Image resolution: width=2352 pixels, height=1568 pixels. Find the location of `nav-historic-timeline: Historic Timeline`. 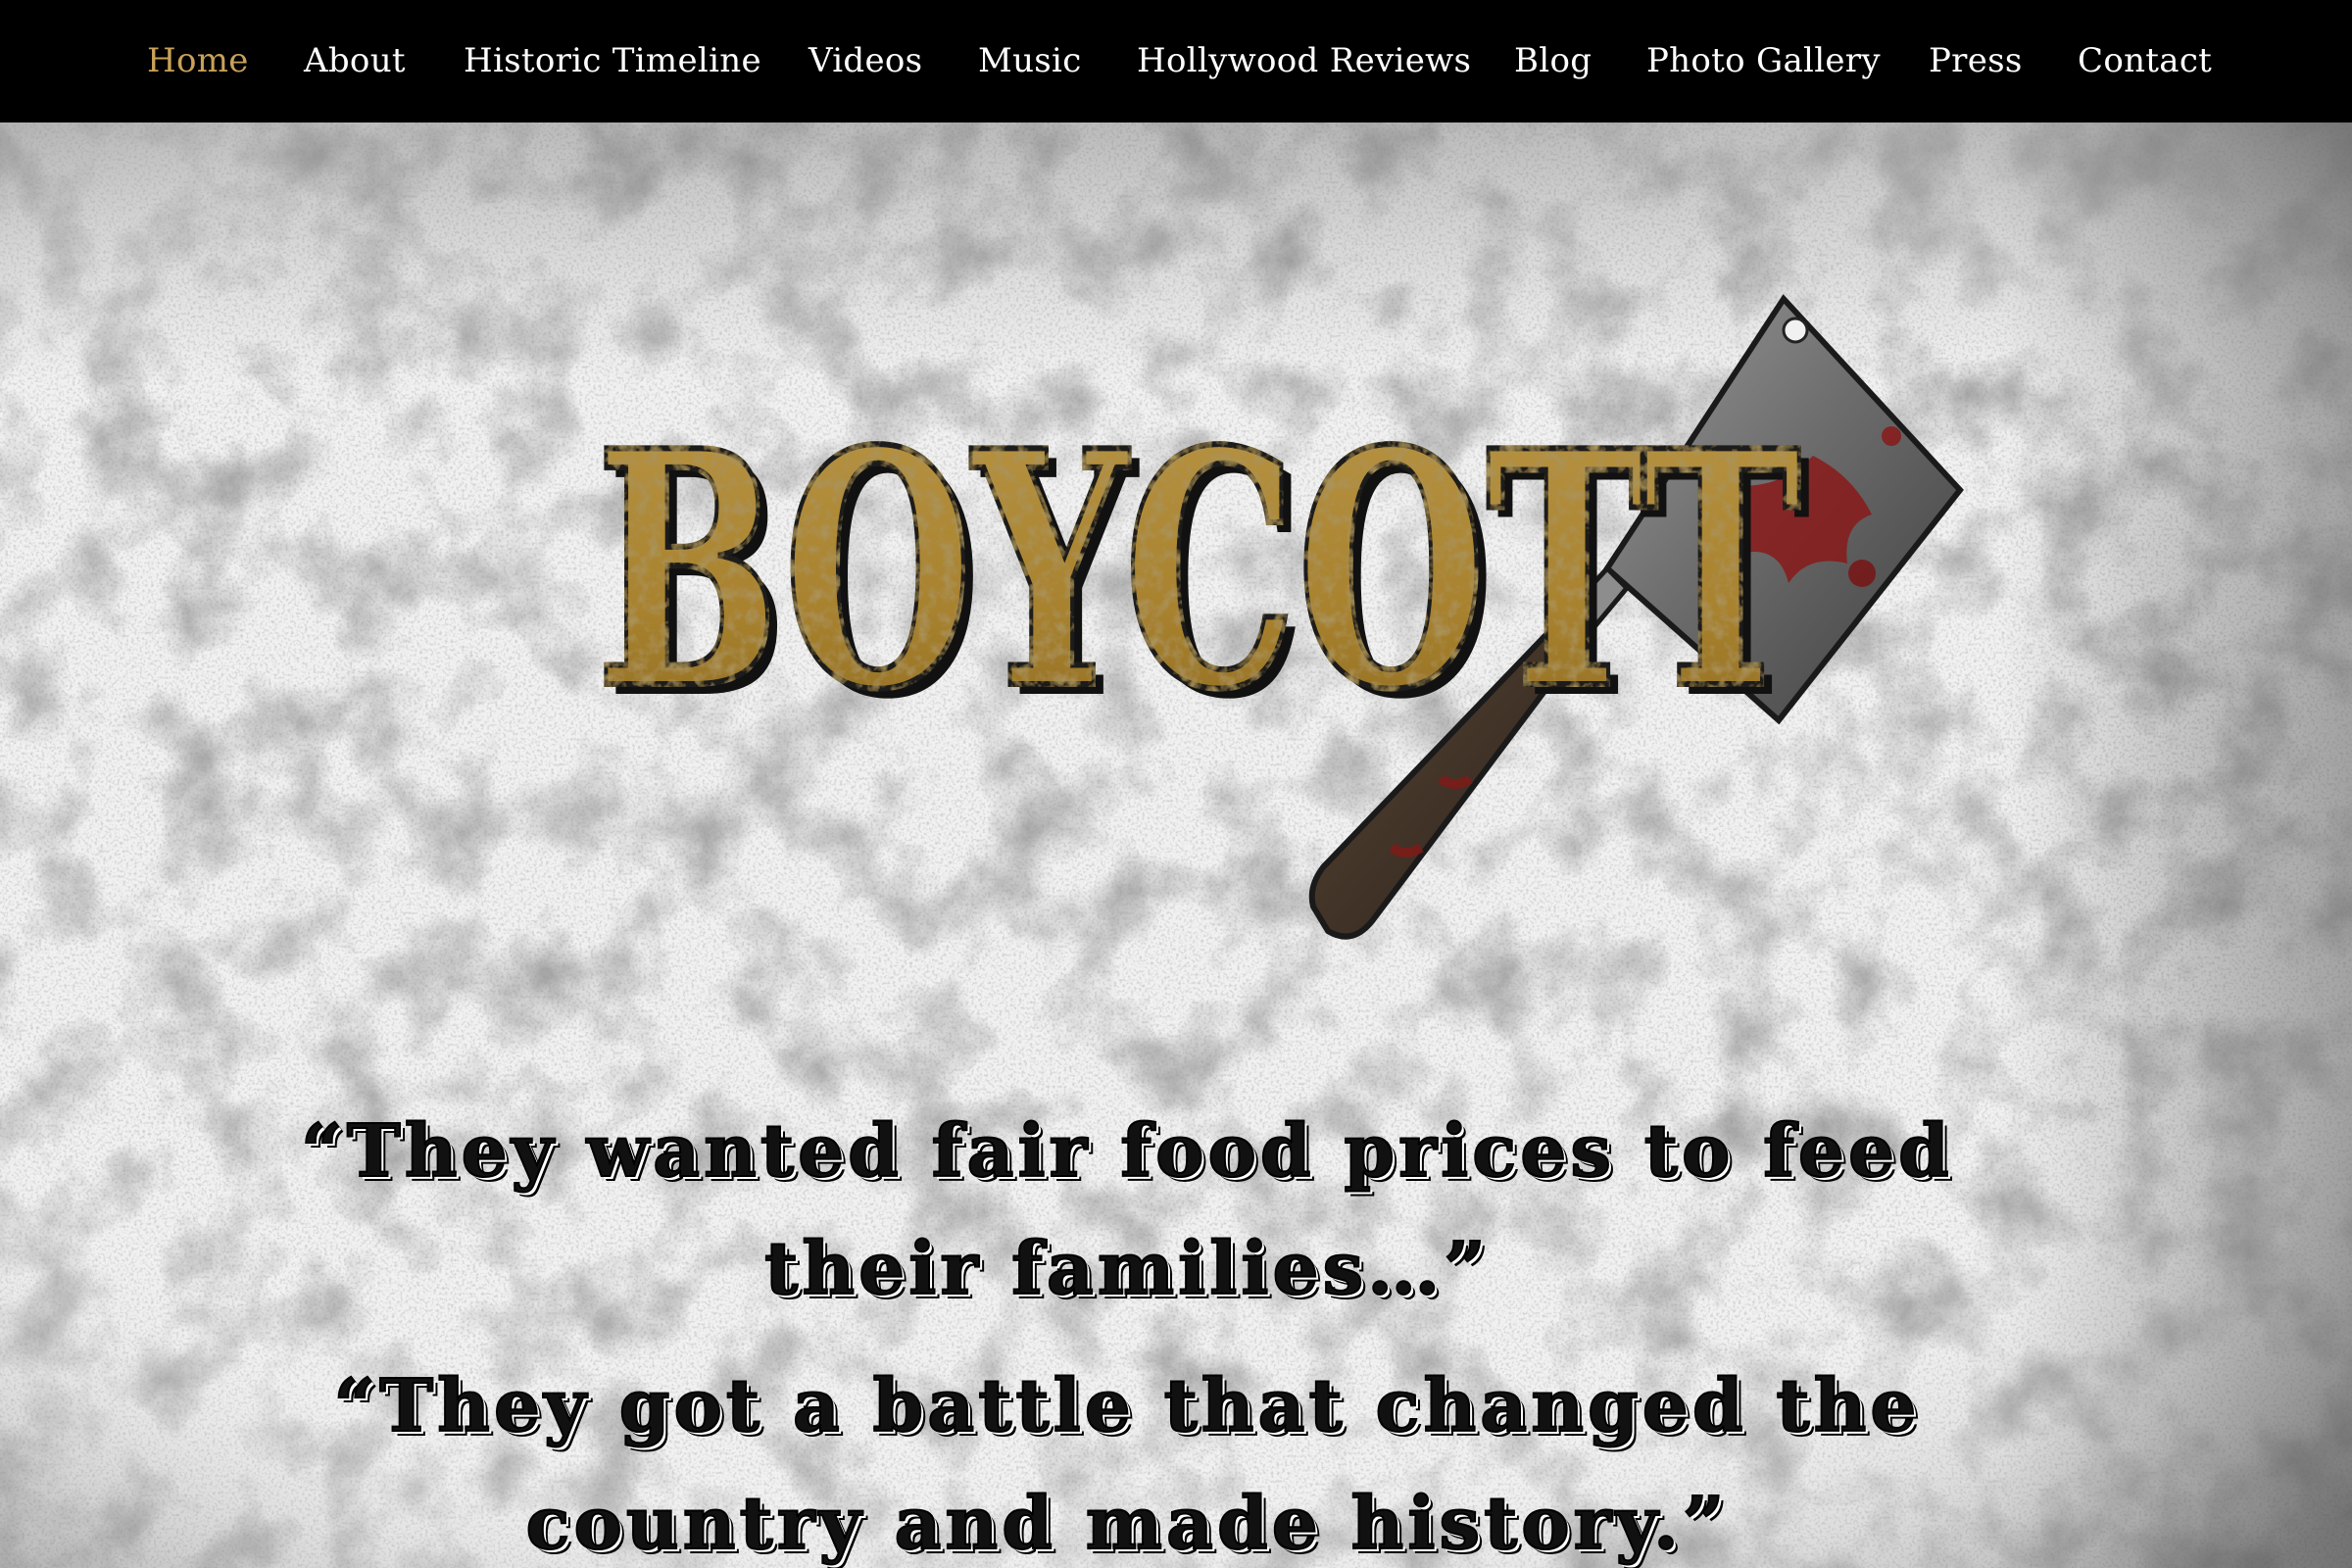

nav-historic-timeline: Historic Timeline is located at coordinates (612, 60).